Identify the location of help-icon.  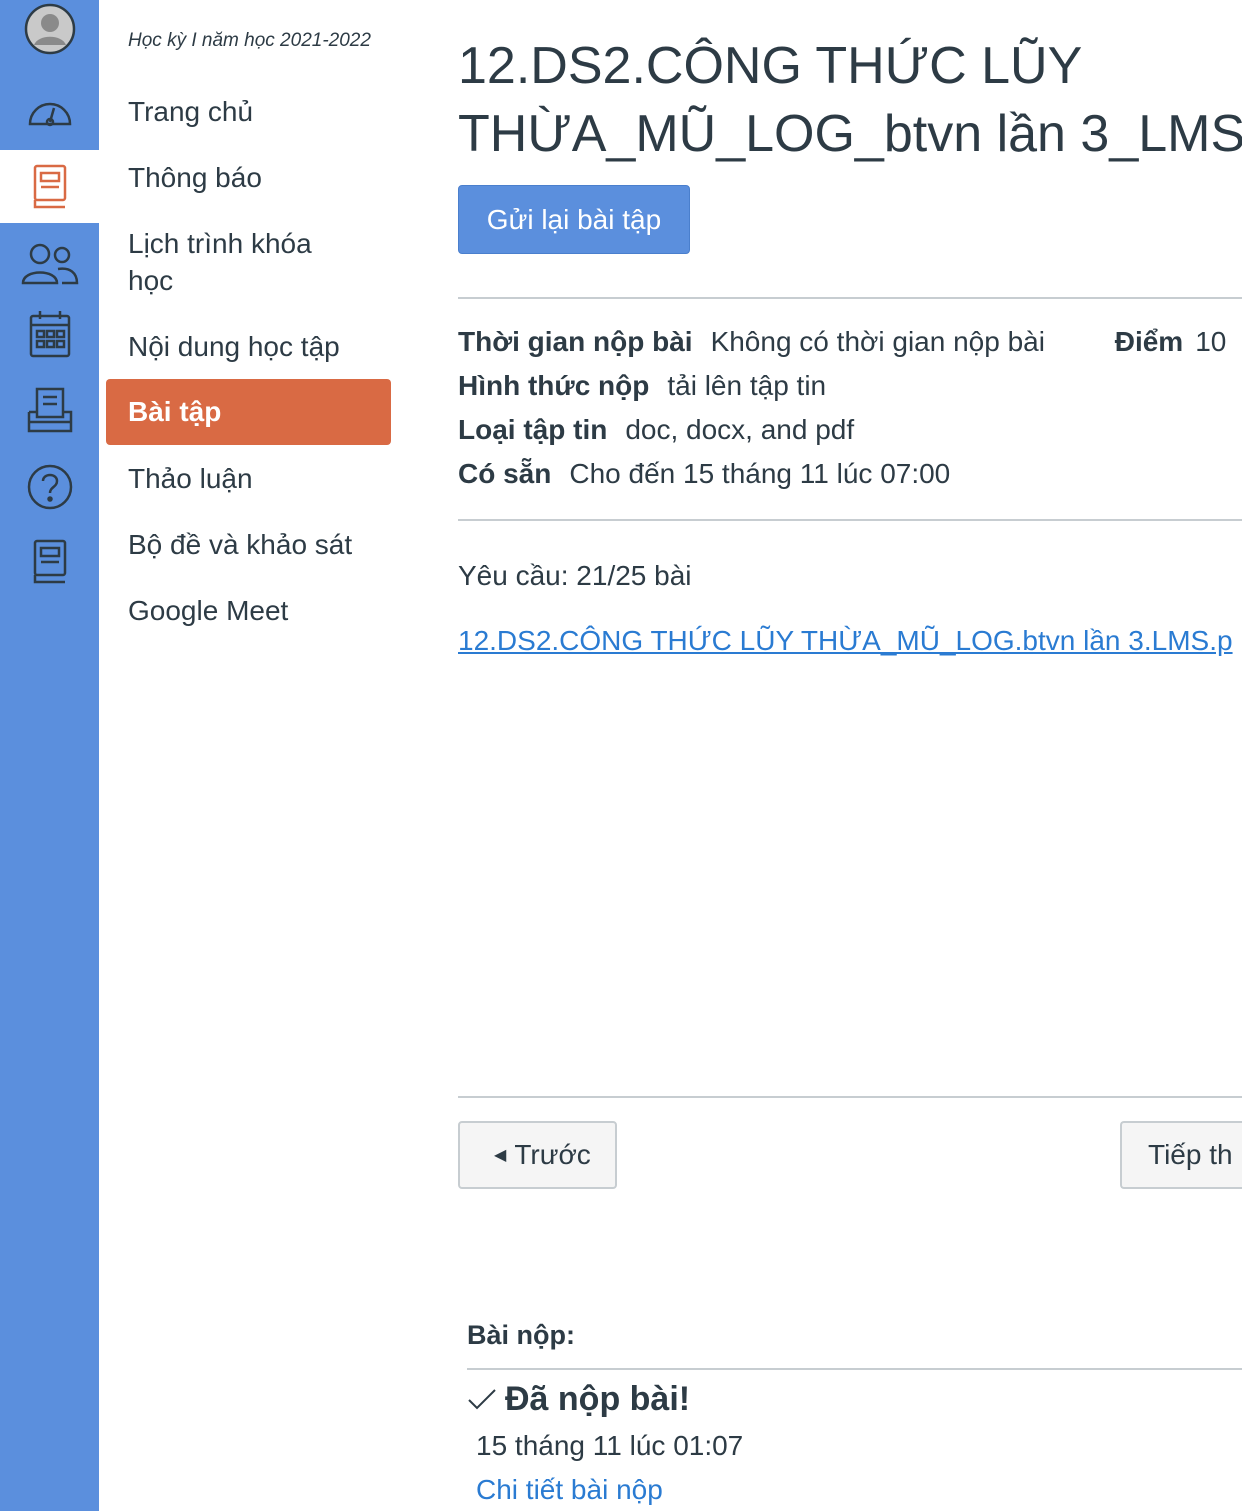
(49, 487).